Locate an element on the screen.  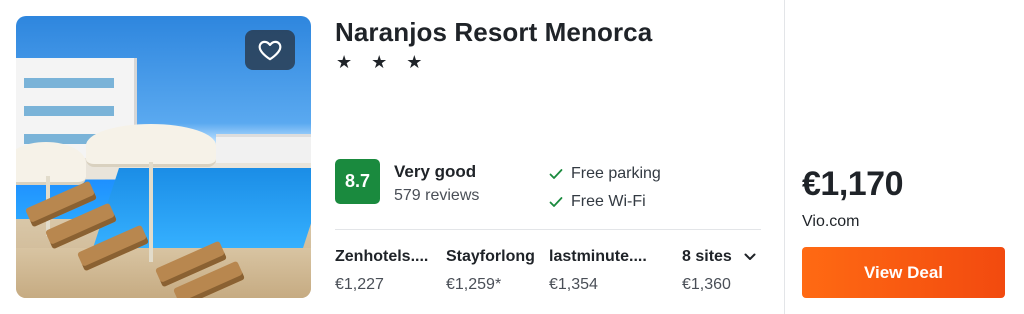
section-divider is located at coordinates (548, 229).